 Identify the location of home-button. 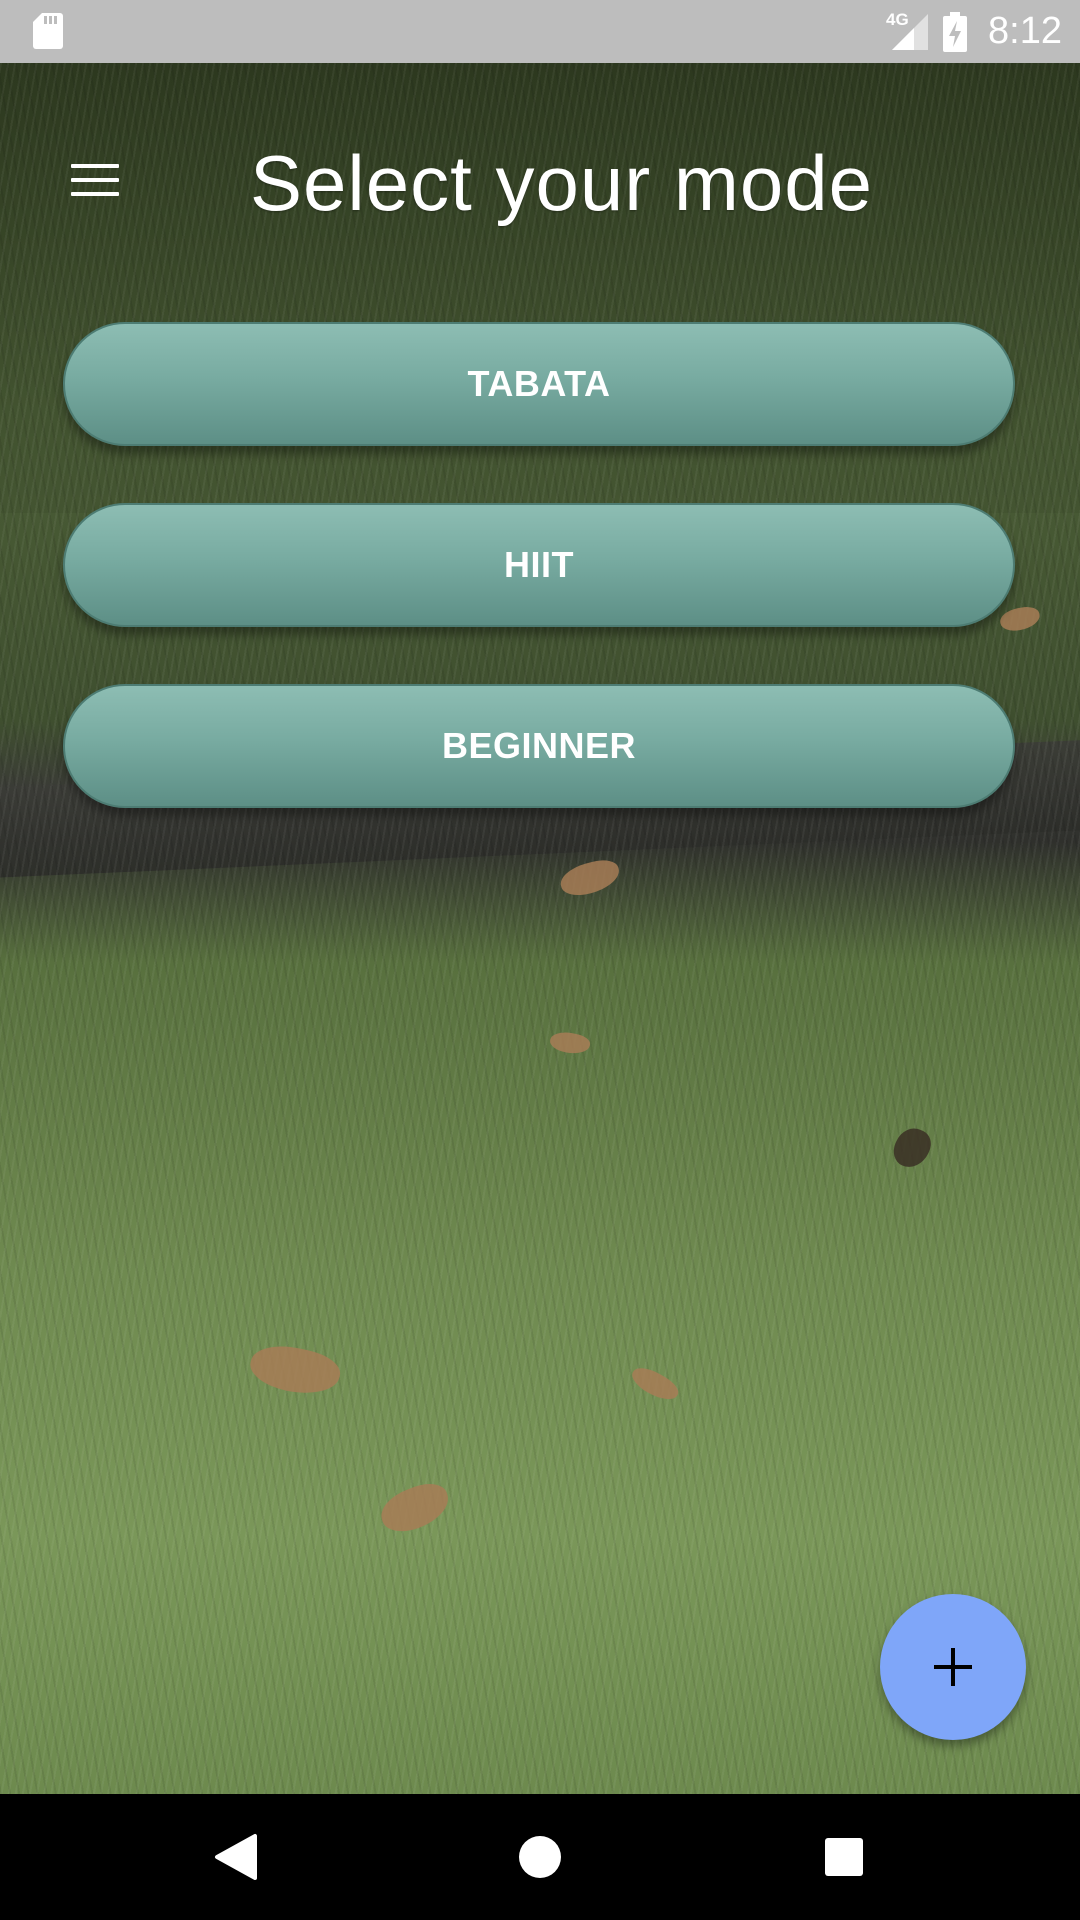
(540, 1857).